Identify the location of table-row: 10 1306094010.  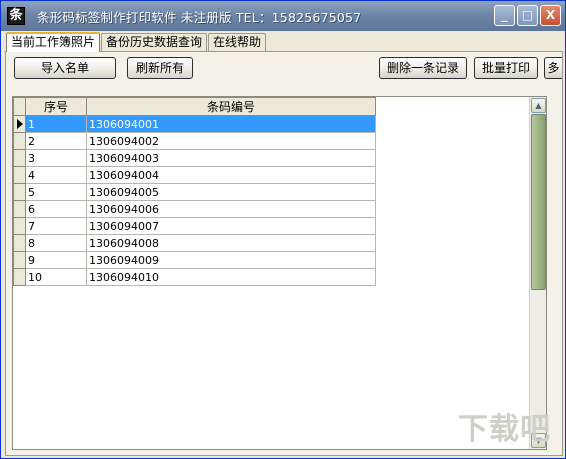
(194, 277).